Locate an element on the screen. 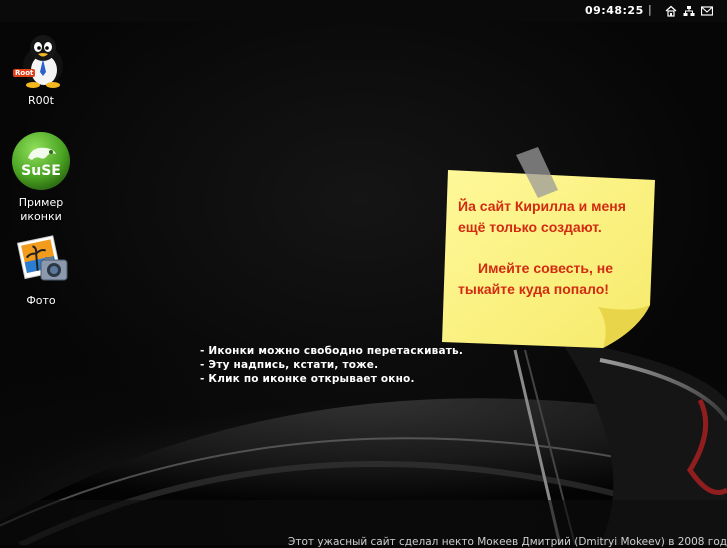 This screenshot has height=548, width=727. hint-line-1: - Иконки можно свободно перетаскивать. is located at coordinates (332, 351).